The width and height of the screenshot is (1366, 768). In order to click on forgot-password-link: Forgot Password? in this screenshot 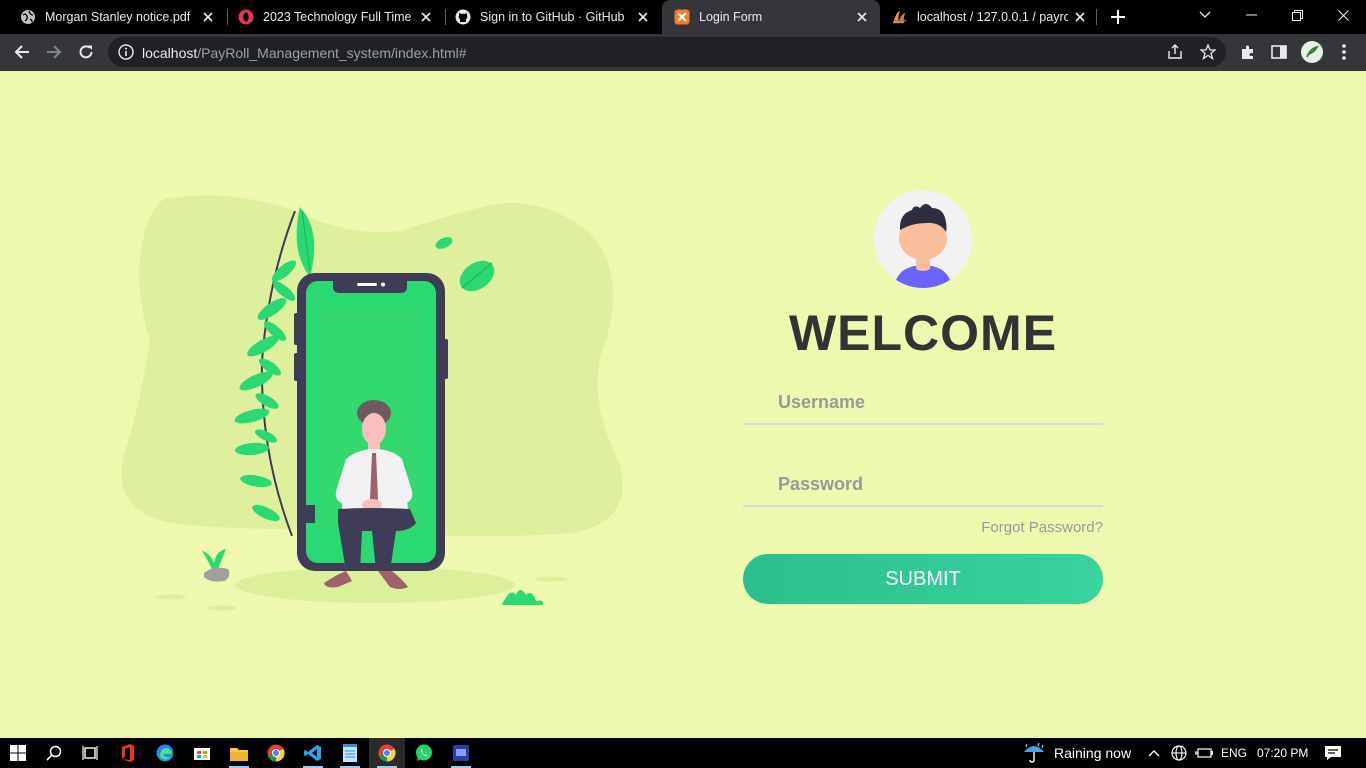, I will do `click(1042, 527)`.